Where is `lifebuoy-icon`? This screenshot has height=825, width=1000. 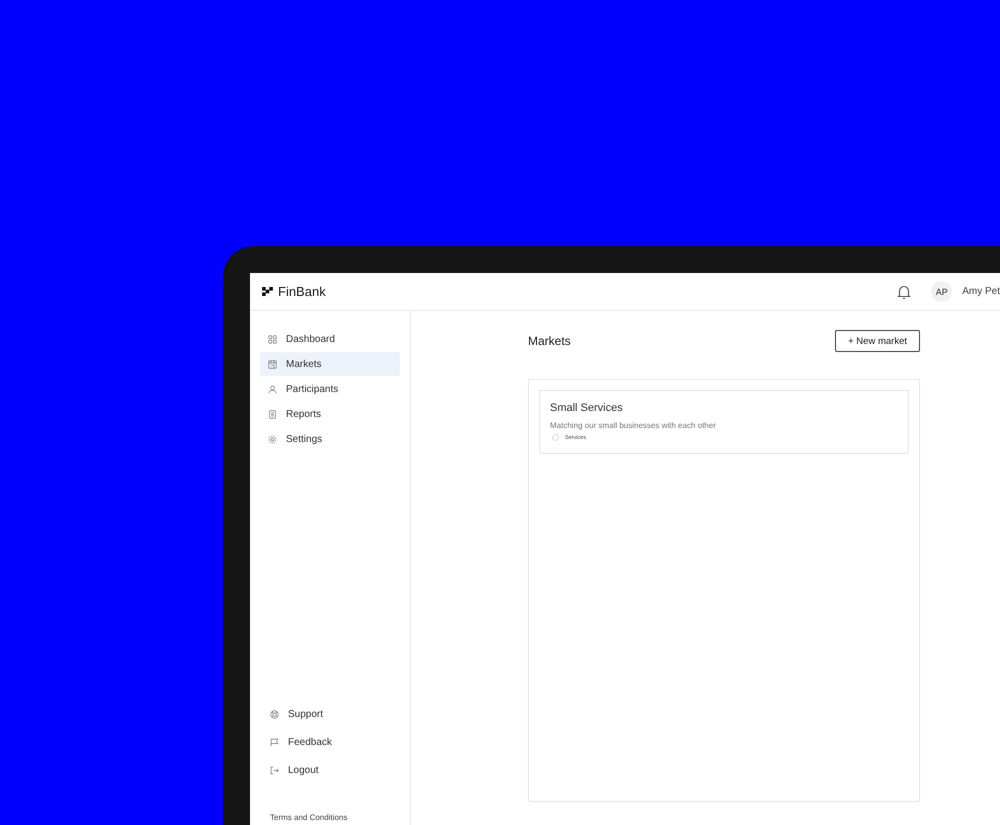 lifebuoy-icon is located at coordinates (274, 714).